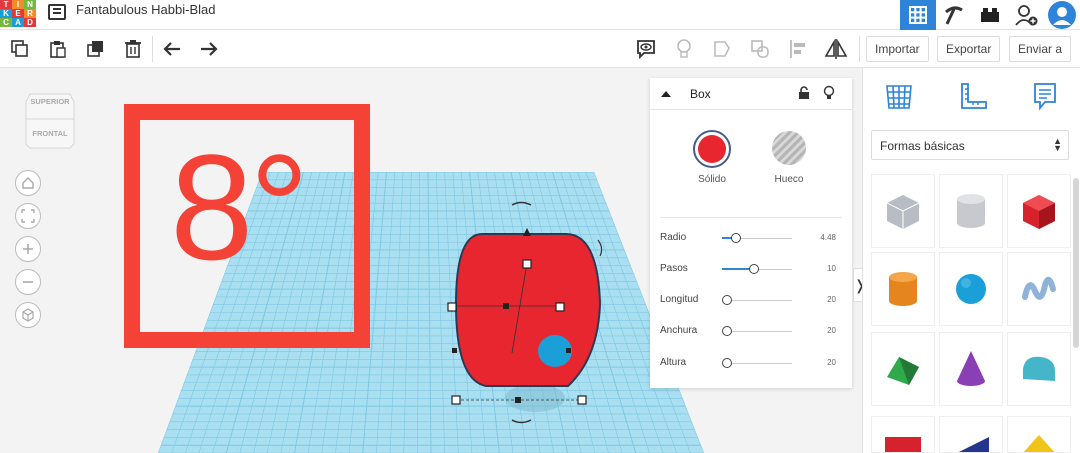 The width and height of the screenshot is (1080, 453). Describe the element at coordinates (674, 268) in the screenshot. I see `property-label: Pasos` at that location.